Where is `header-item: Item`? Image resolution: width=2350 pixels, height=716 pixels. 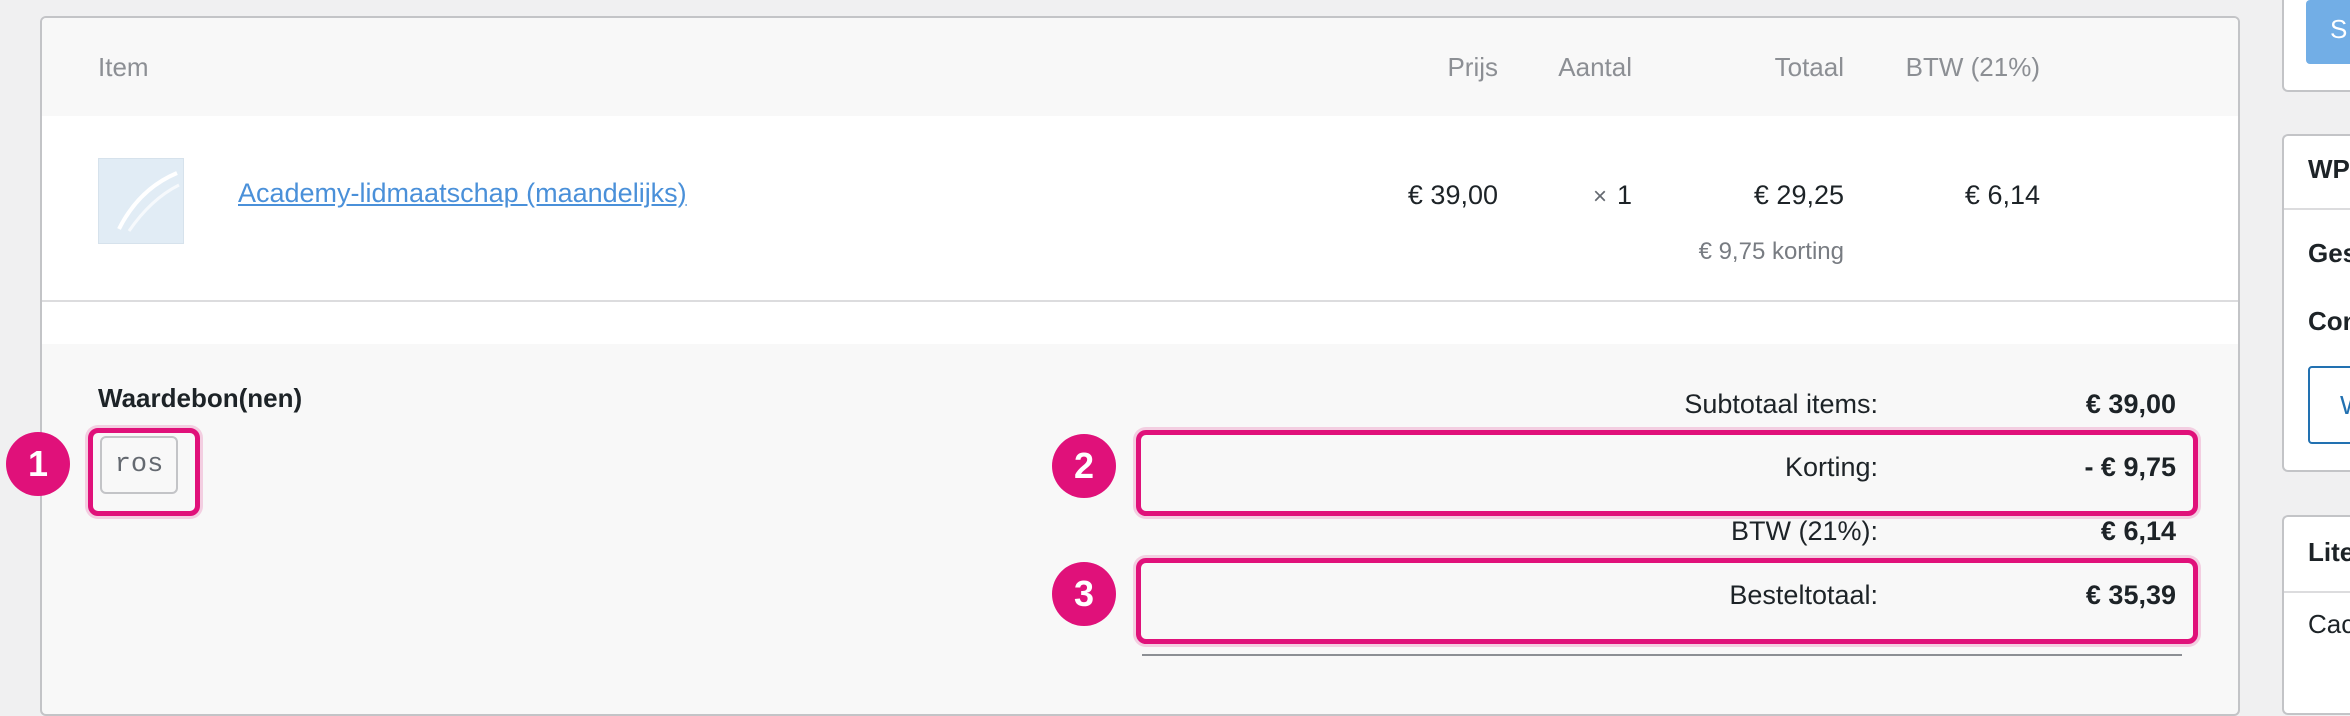 header-item: Item is located at coordinates (123, 67).